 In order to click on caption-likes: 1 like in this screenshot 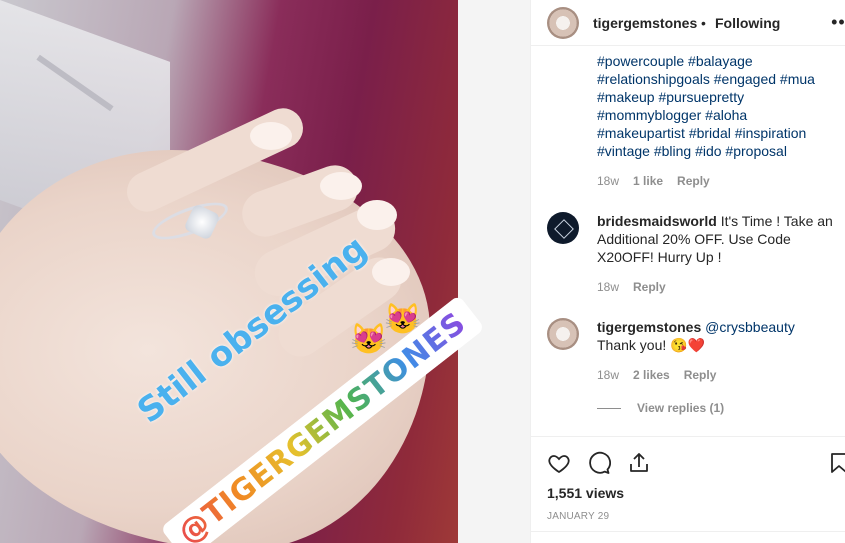, I will do `click(648, 181)`.